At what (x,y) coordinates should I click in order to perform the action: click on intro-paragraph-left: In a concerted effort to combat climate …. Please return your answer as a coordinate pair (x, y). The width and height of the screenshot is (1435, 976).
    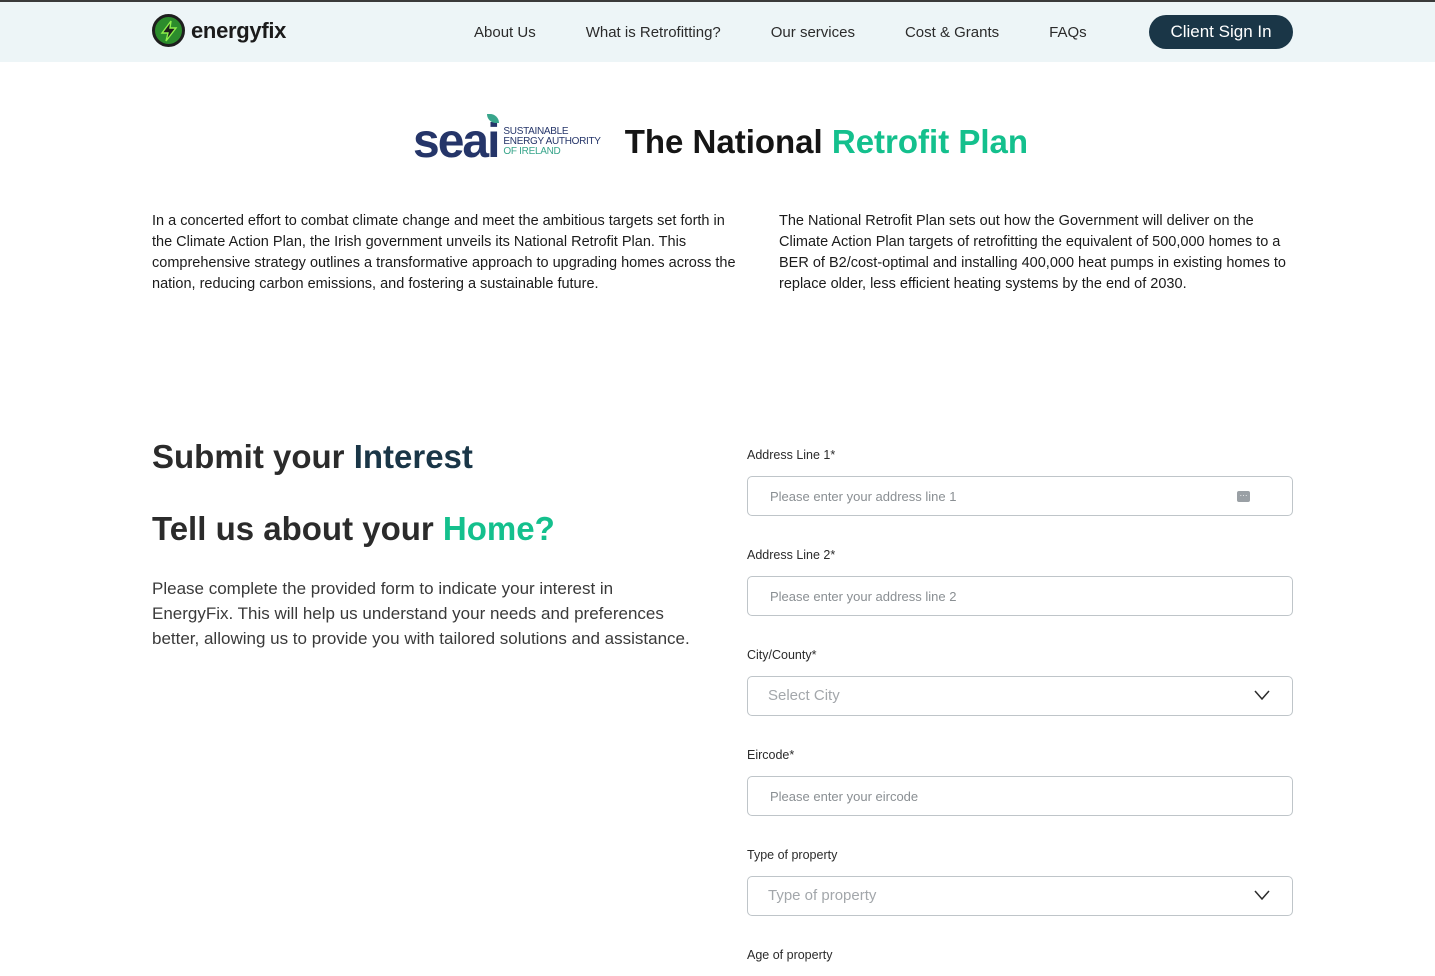
    Looking at the image, I should click on (444, 252).